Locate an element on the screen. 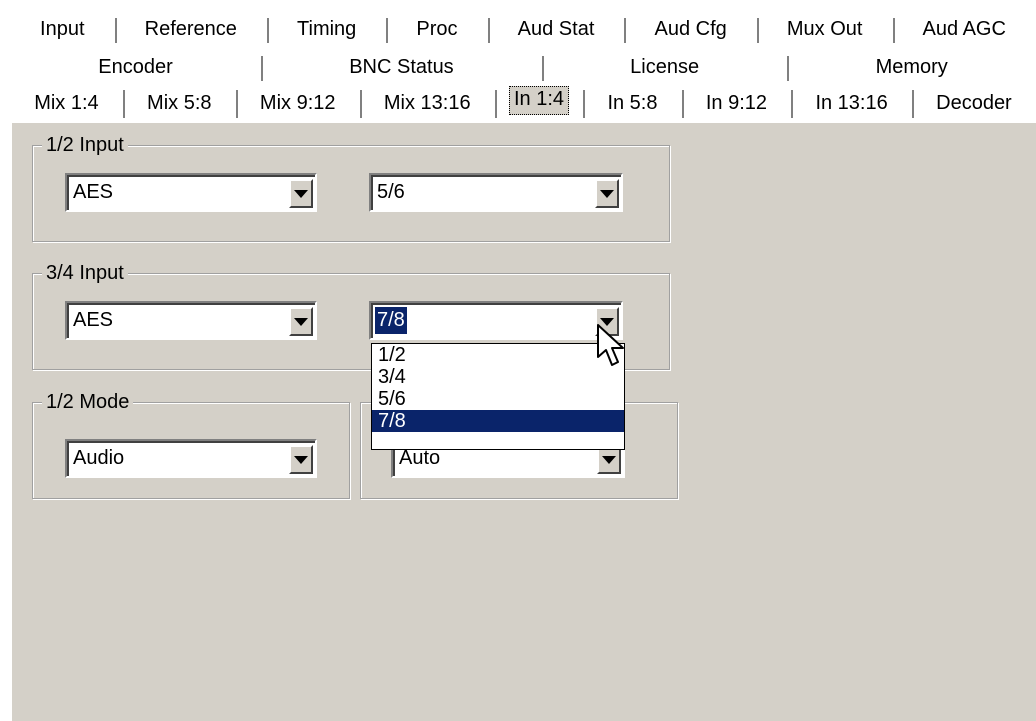 The height and width of the screenshot is (721, 1036). mode-1-2-select: Audio is located at coordinates (191, 458).